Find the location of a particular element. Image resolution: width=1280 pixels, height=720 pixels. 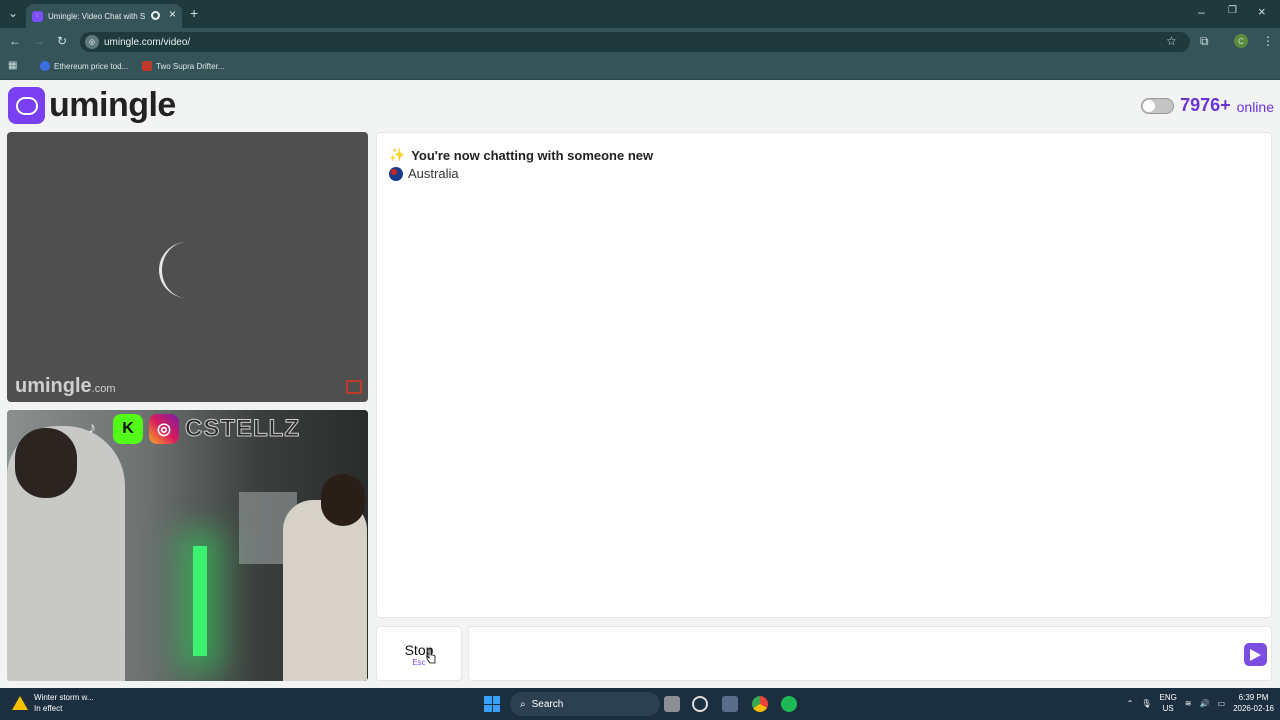

ethereum-icon is located at coordinates (45, 66).